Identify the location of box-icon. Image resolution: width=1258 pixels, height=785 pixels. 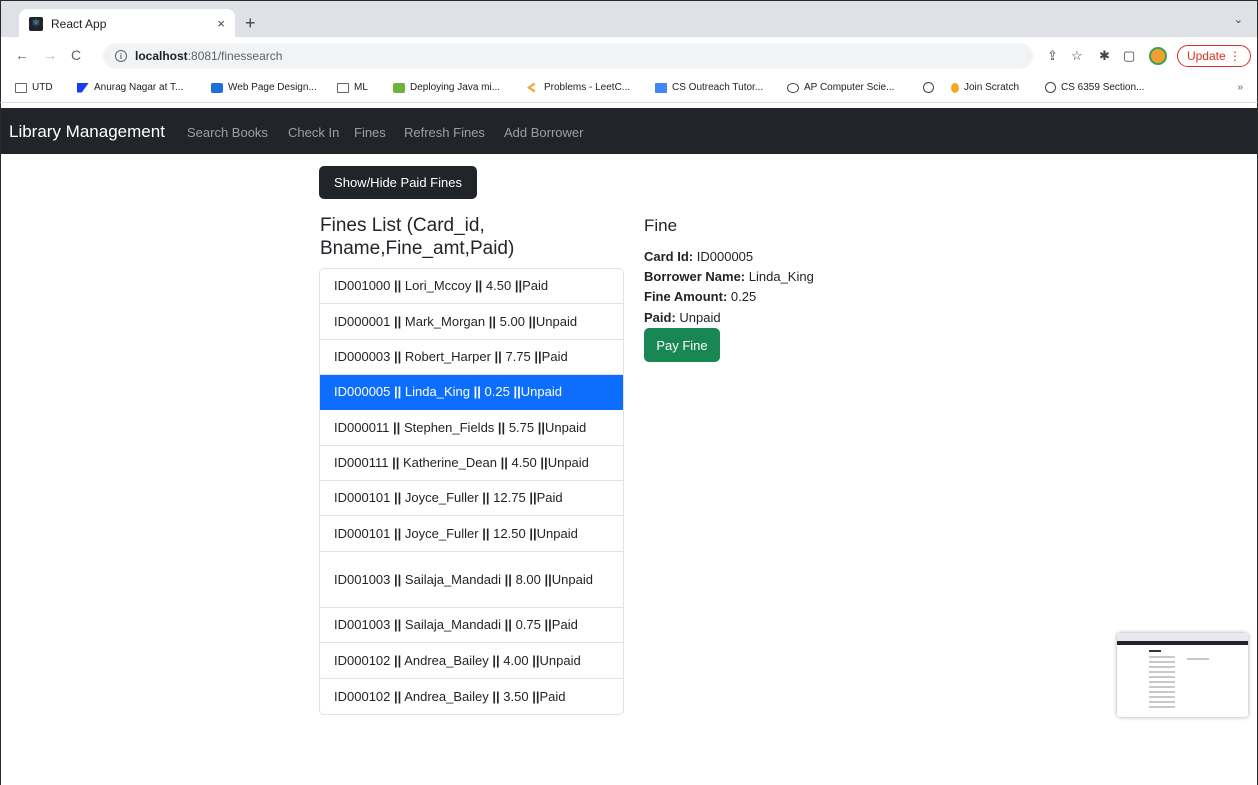
(217, 87).